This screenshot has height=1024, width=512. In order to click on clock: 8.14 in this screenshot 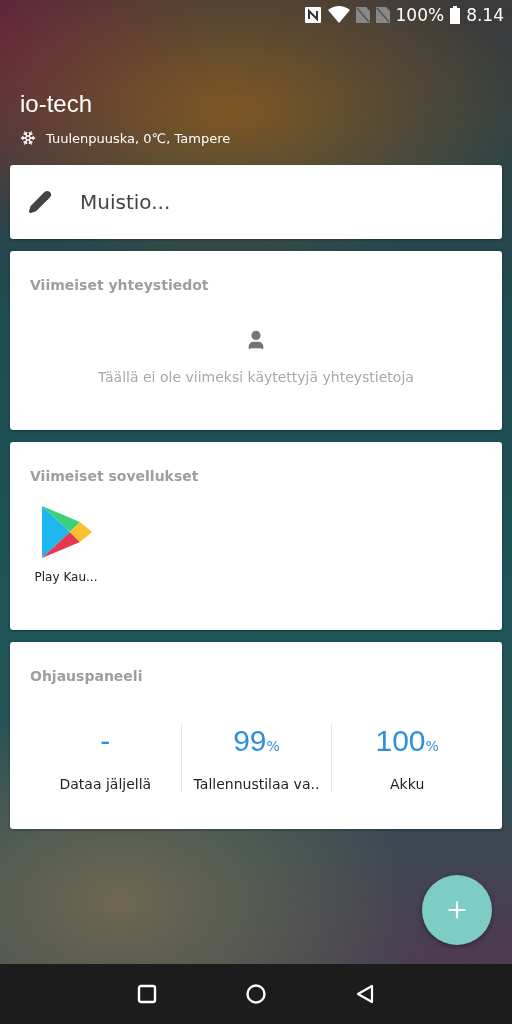, I will do `click(485, 15)`.